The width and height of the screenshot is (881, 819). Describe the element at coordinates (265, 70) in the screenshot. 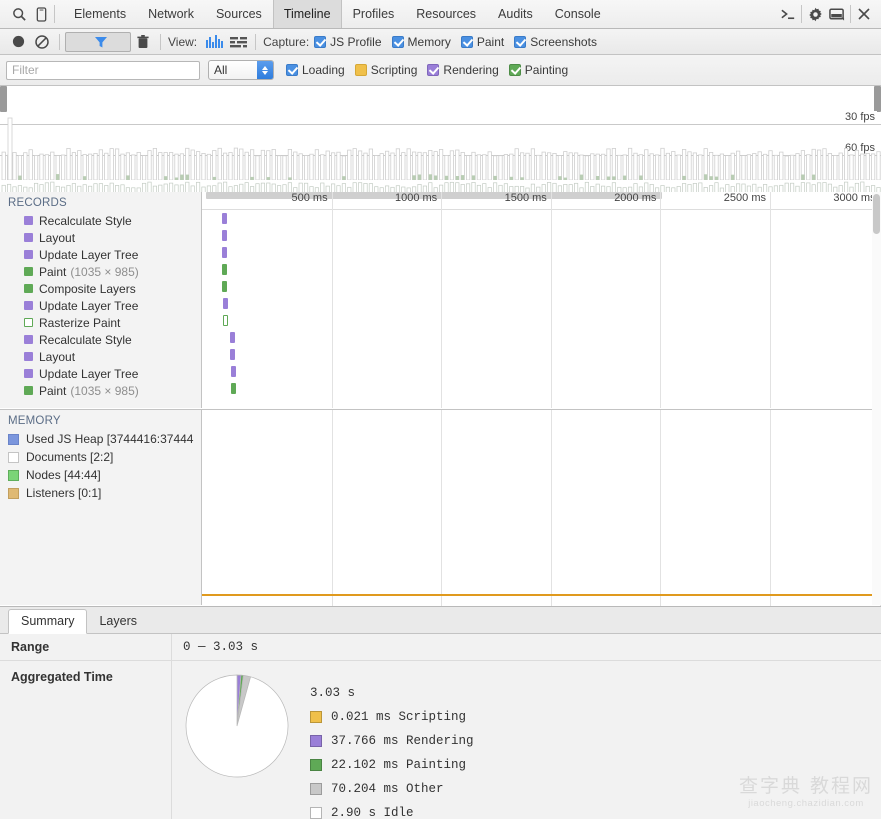

I see `select-stepper-icon` at that location.